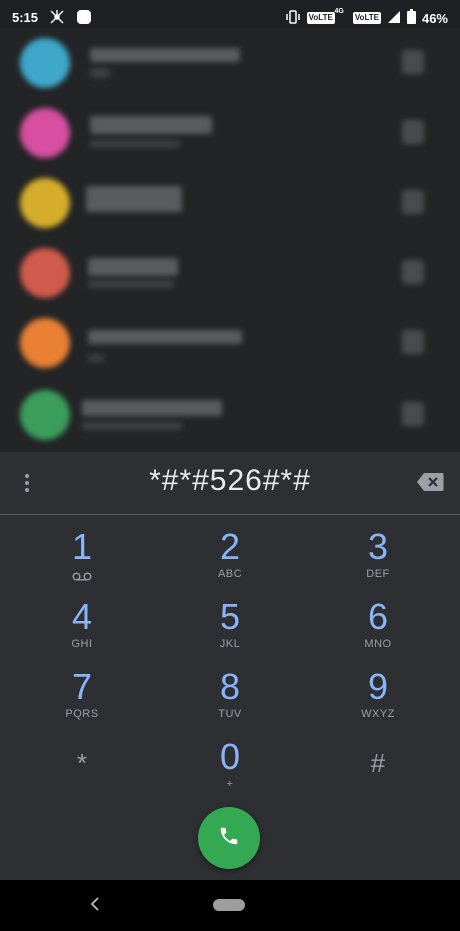 This screenshot has width=460, height=931. What do you see at coordinates (394, 18) in the screenshot?
I see `signal-icon` at bounding box center [394, 18].